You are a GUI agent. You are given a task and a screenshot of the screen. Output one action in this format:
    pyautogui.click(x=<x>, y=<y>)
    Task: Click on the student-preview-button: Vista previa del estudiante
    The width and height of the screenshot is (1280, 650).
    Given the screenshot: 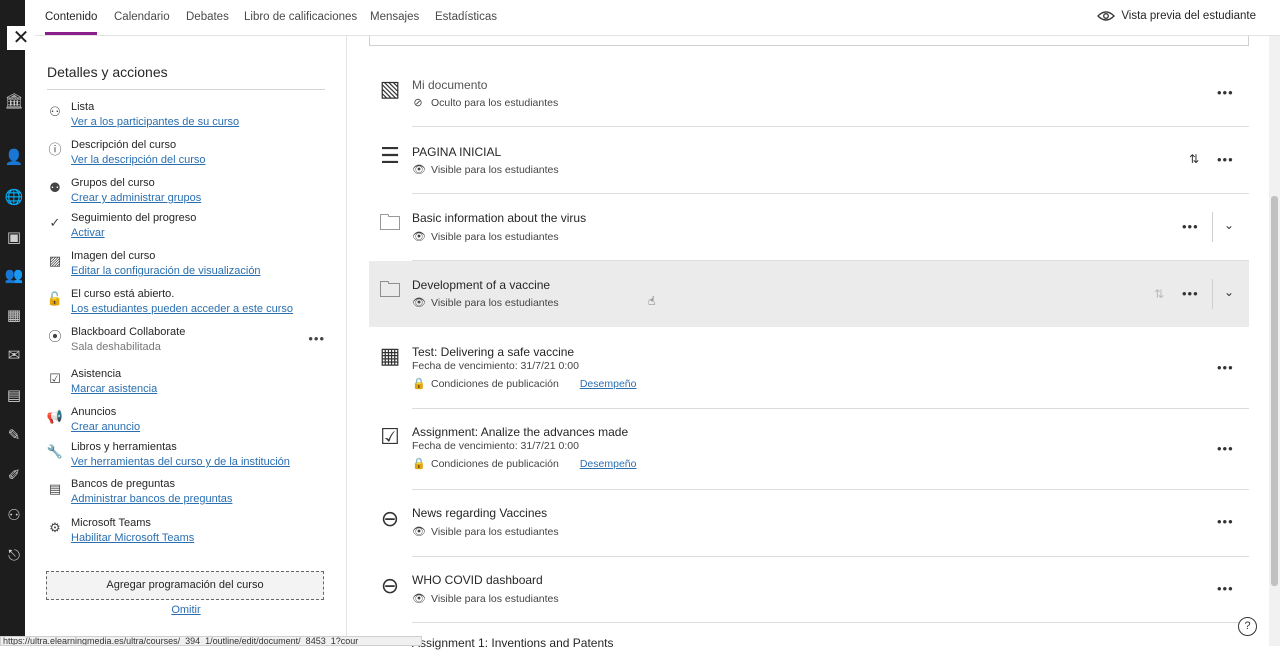 What is the action you would take?
    pyautogui.click(x=1176, y=16)
    